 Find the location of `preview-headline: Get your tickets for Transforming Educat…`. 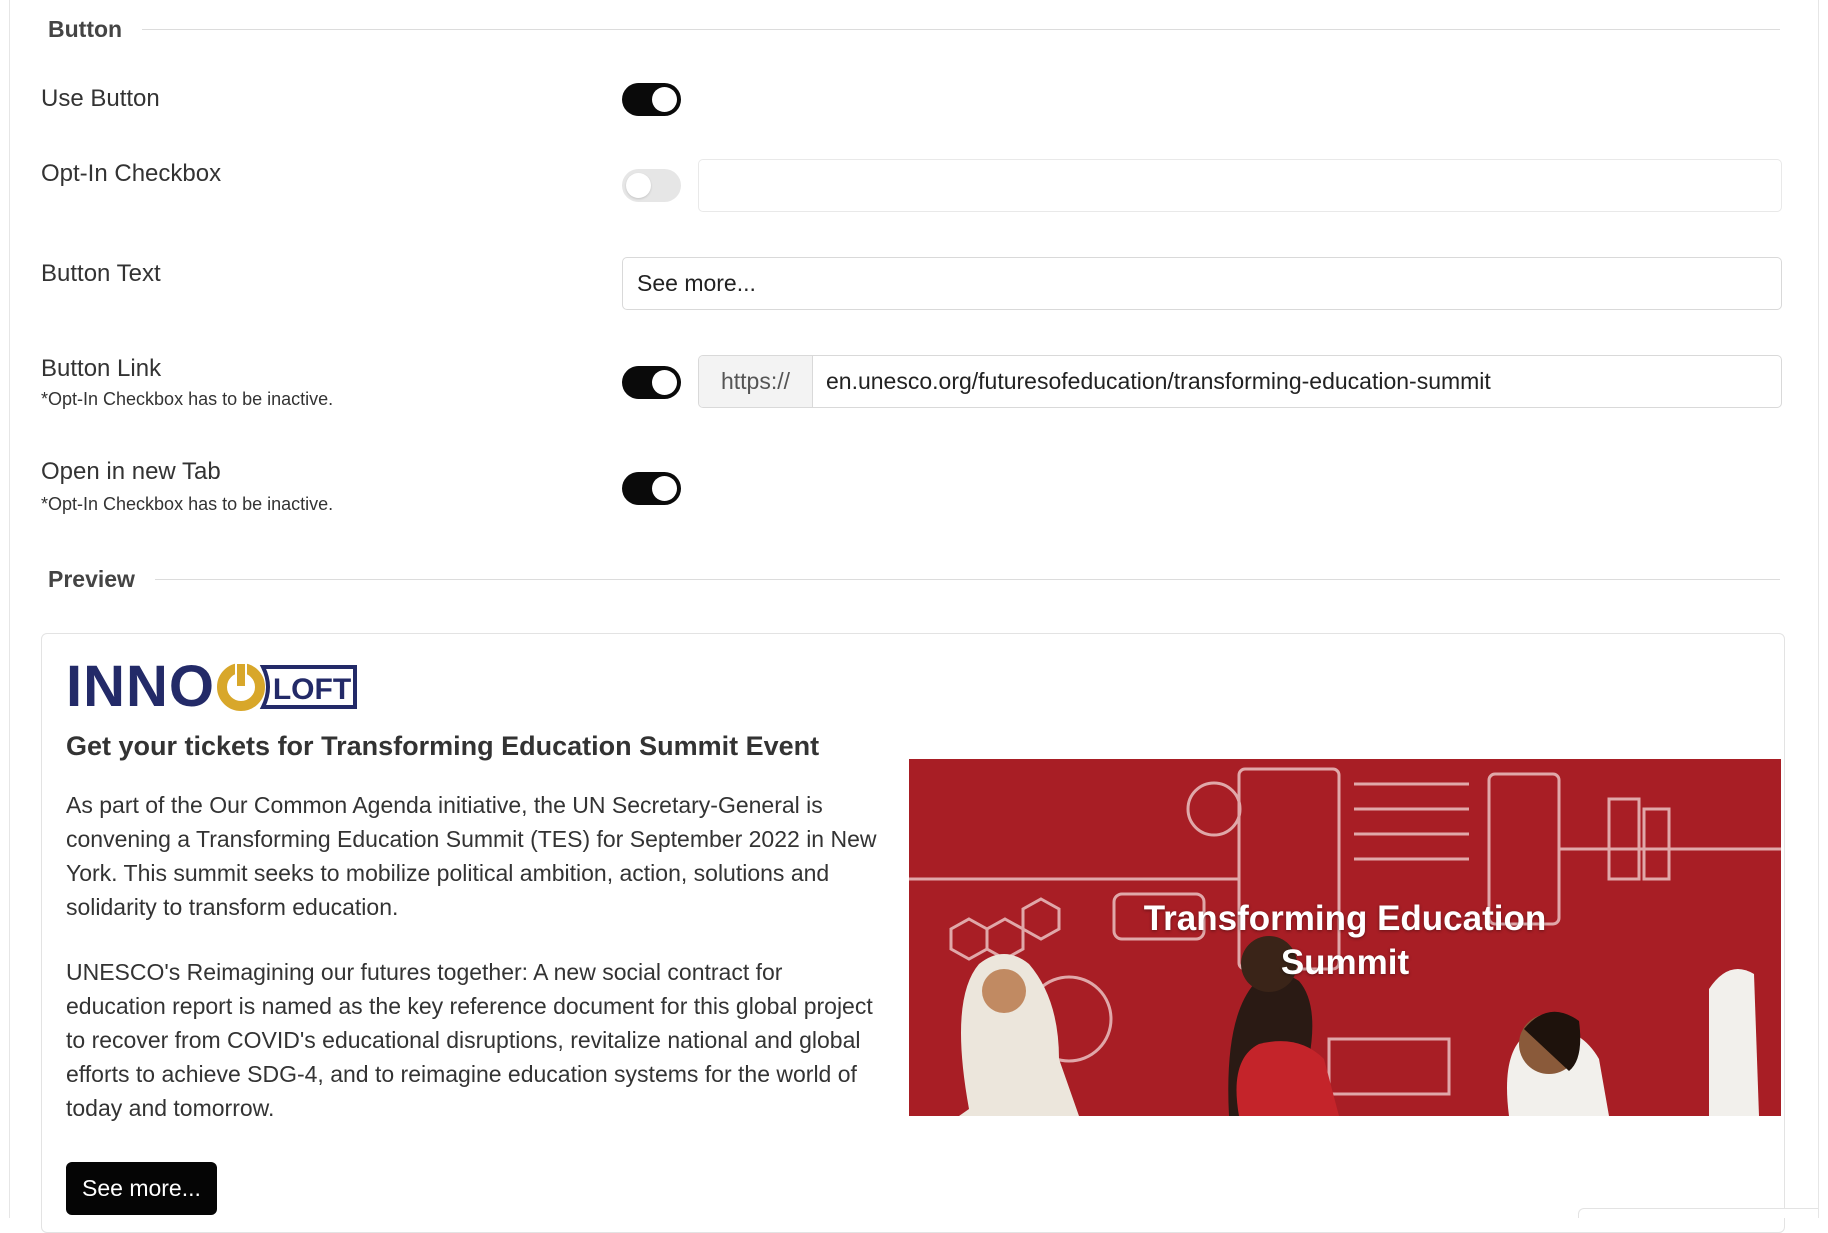

preview-headline: Get your tickets for Transforming Educat… is located at coordinates (443, 746).